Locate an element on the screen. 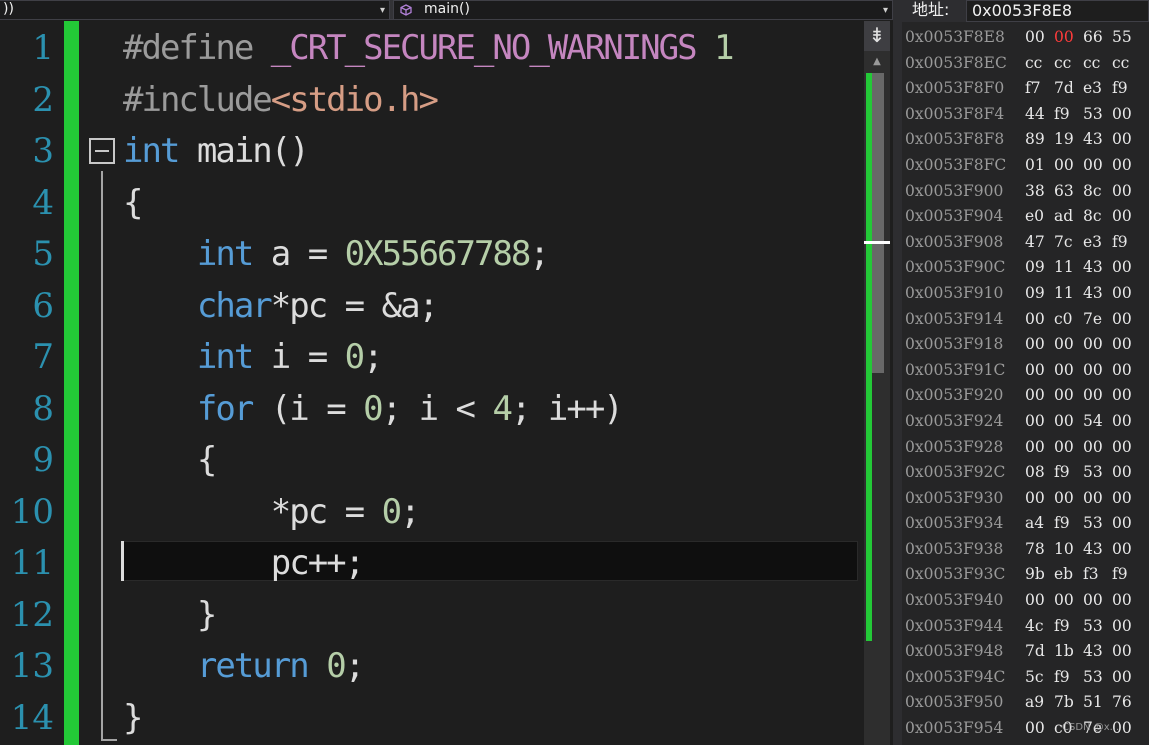 The width and height of the screenshot is (1149, 745). code-line: for (i = 0; i < 4; i++) is located at coordinates (373, 409).